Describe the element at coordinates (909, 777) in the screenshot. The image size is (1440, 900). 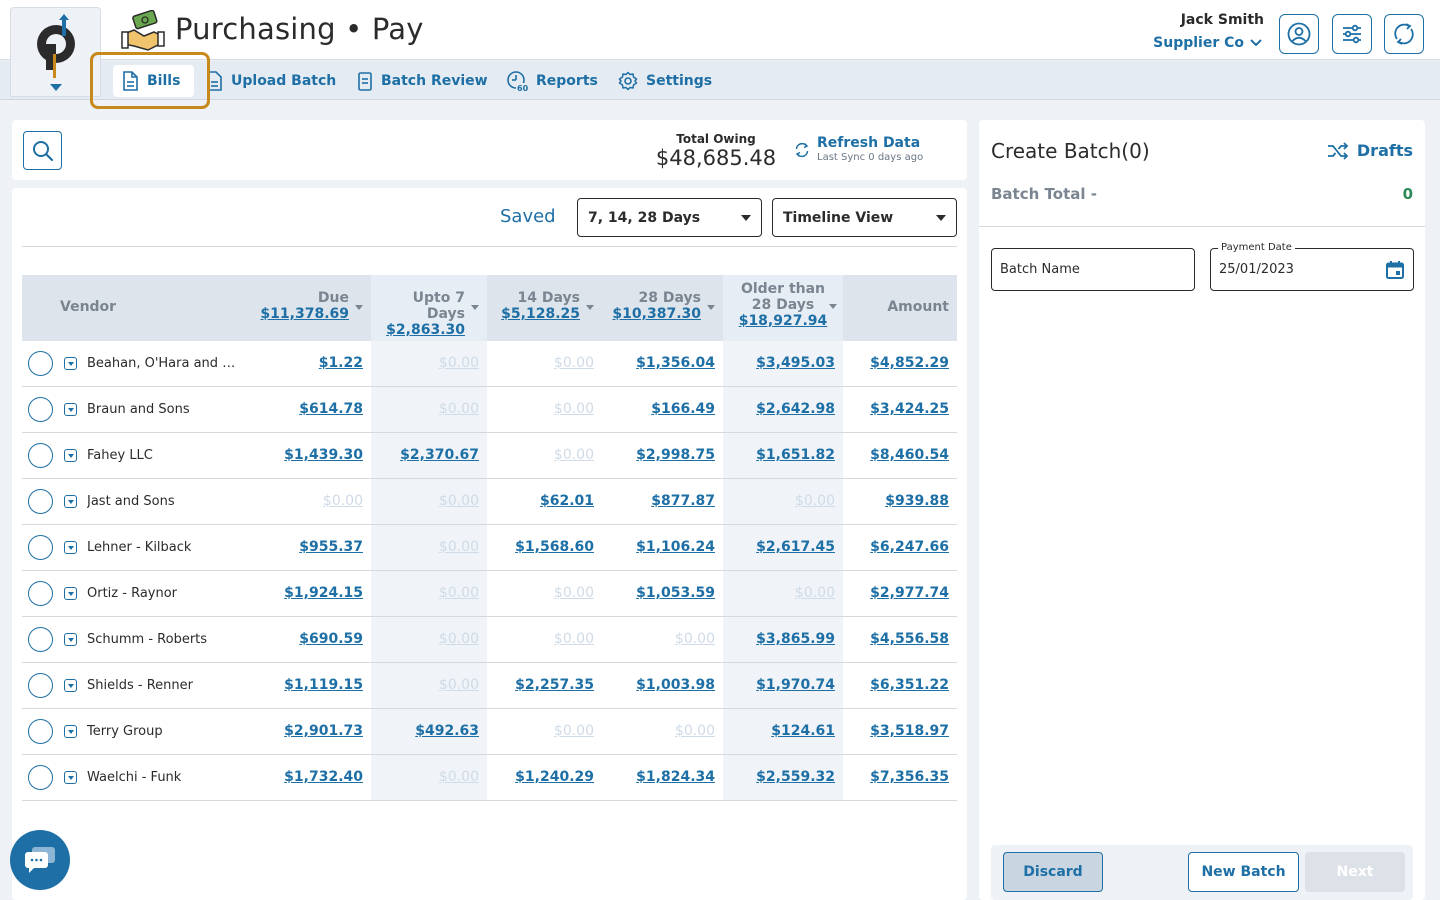
I see `amount-link-amount: $7,356.35` at that location.